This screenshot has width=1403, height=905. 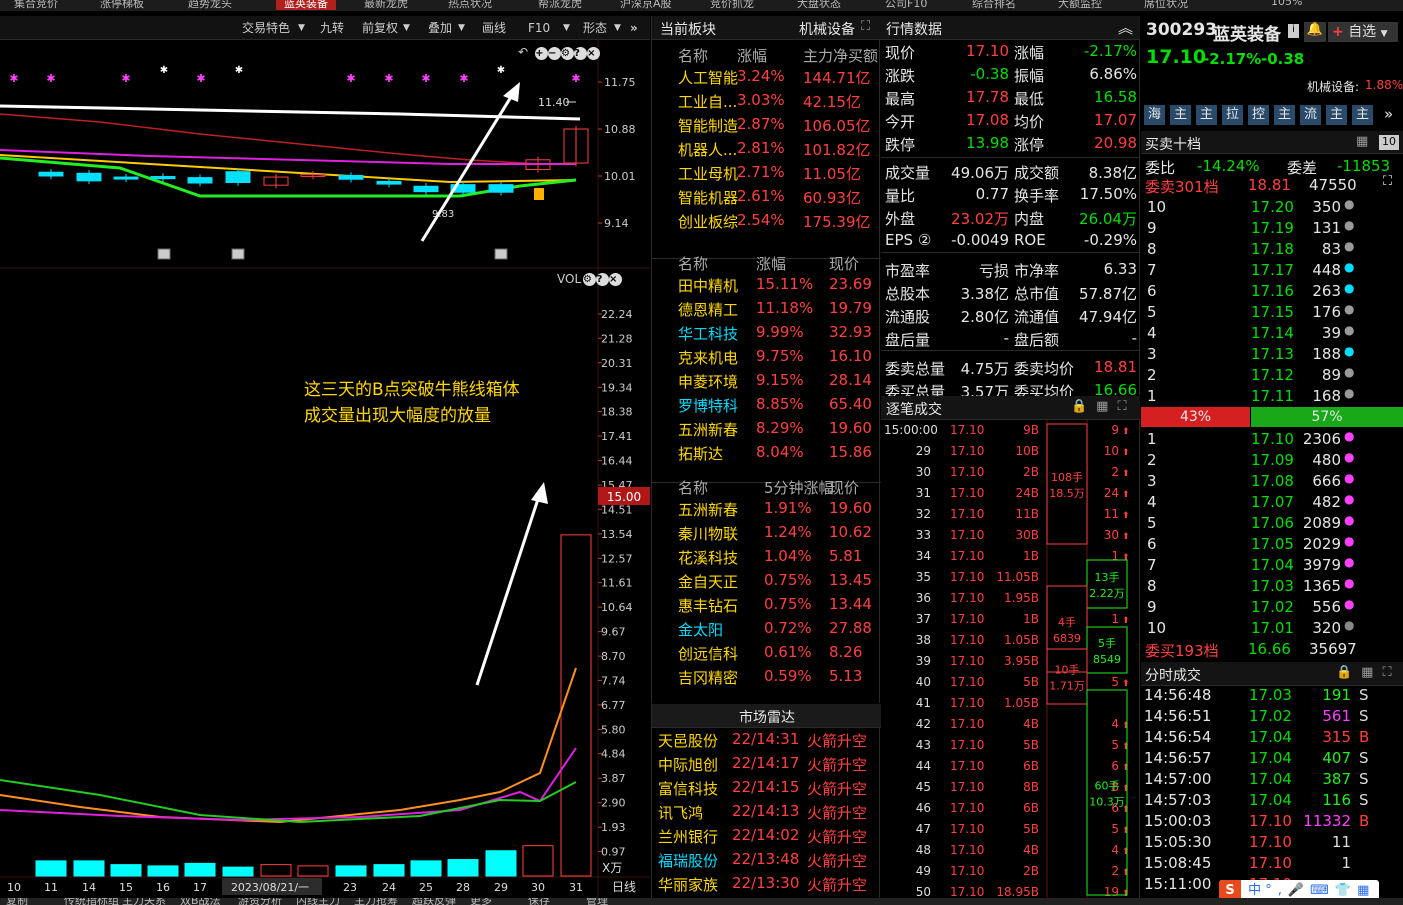 I want to click on top-tab: 蓝英装备, so click(x=306, y=5).